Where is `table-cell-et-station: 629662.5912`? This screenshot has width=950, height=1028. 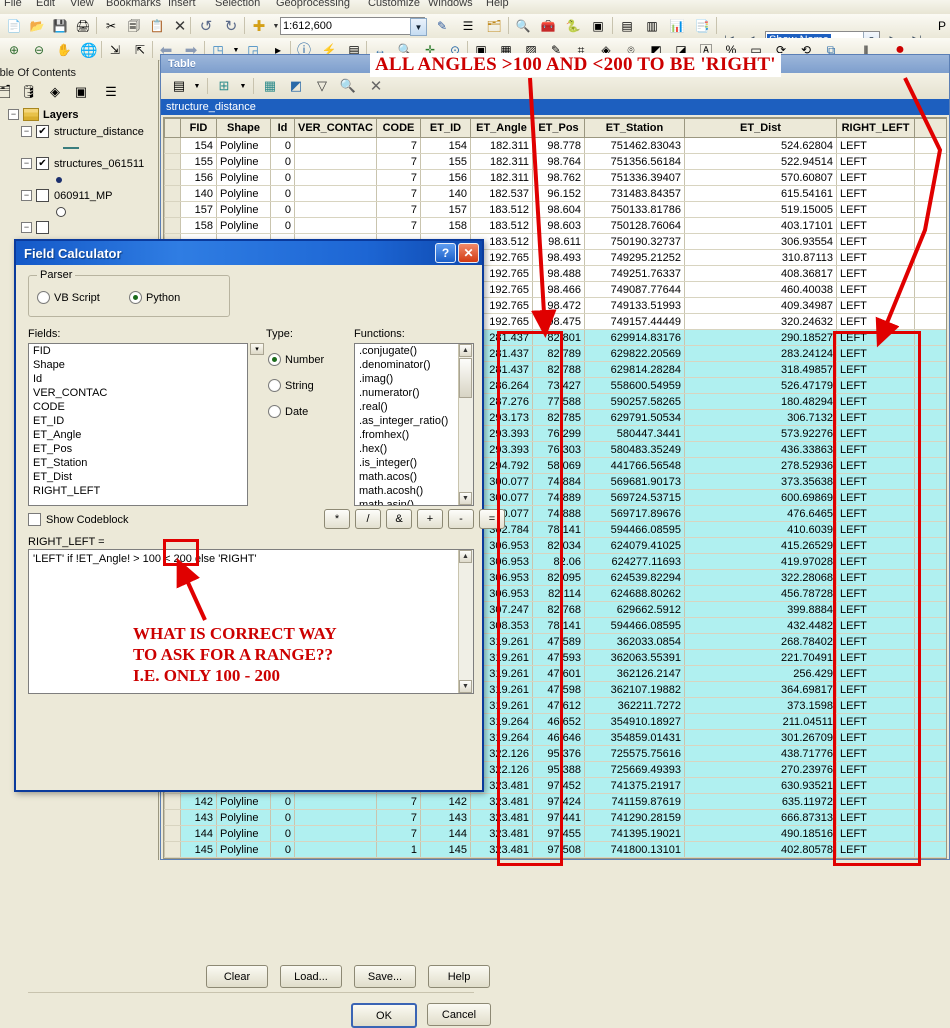 table-cell-et-station: 629662.5912 is located at coordinates (634, 609).